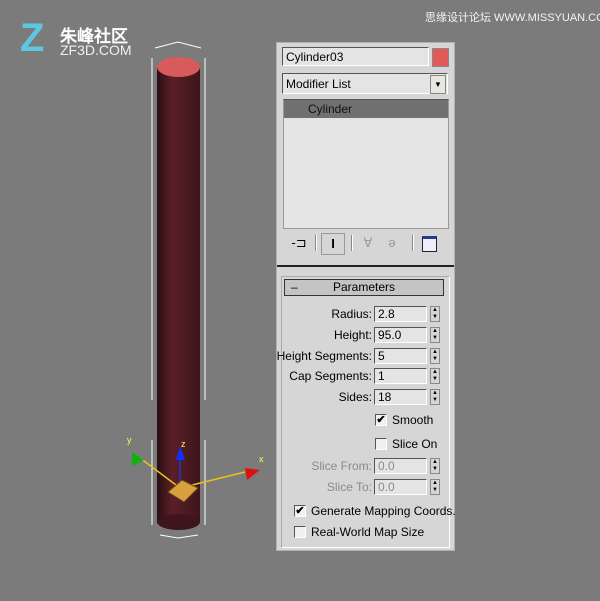  I want to click on radius-label: Radius:, so click(351, 314).